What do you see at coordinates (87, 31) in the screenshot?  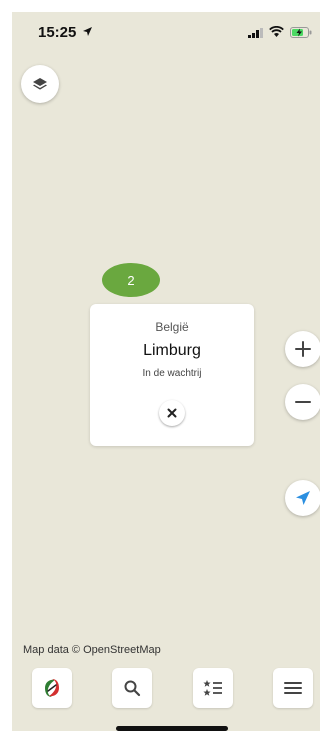 I see `location-arrow-icon` at bounding box center [87, 31].